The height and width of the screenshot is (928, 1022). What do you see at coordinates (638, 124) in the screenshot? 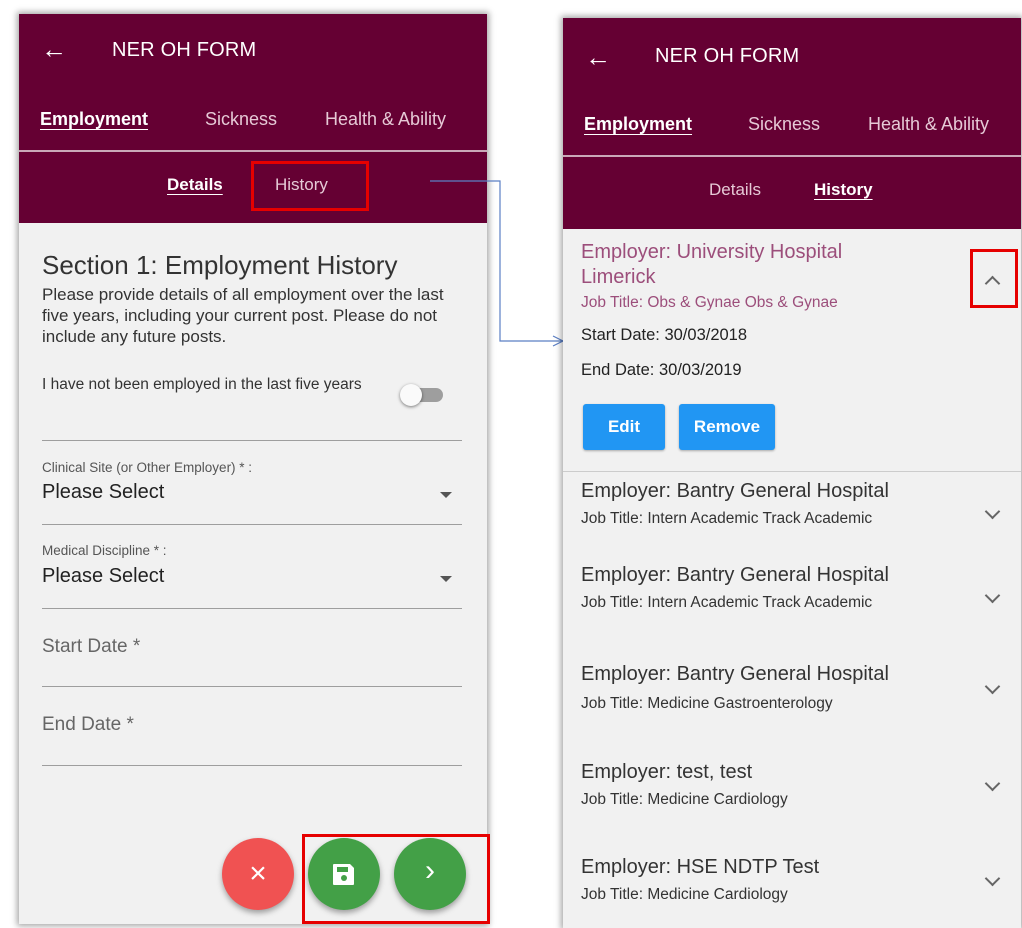
I see `tab-employment: Employment` at bounding box center [638, 124].